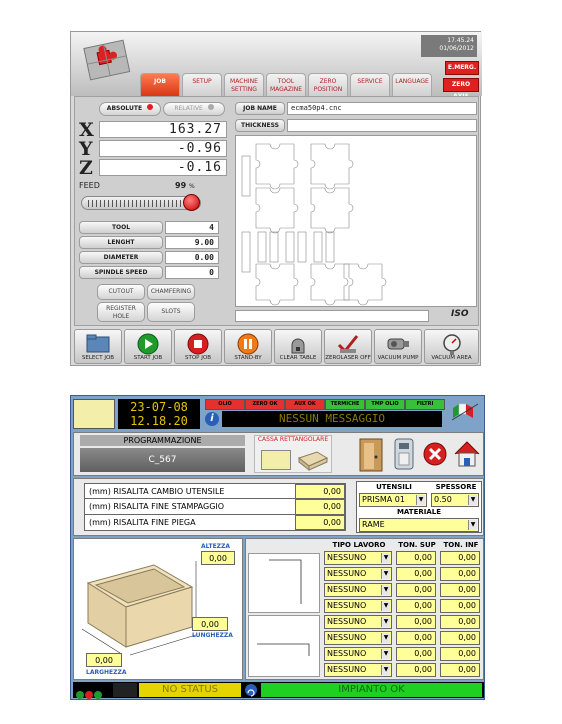 This screenshot has width=562, height=724. What do you see at coordinates (192, 227) in the screenshot?
I see `tool-value: 4` at bounding box center [192, 227].